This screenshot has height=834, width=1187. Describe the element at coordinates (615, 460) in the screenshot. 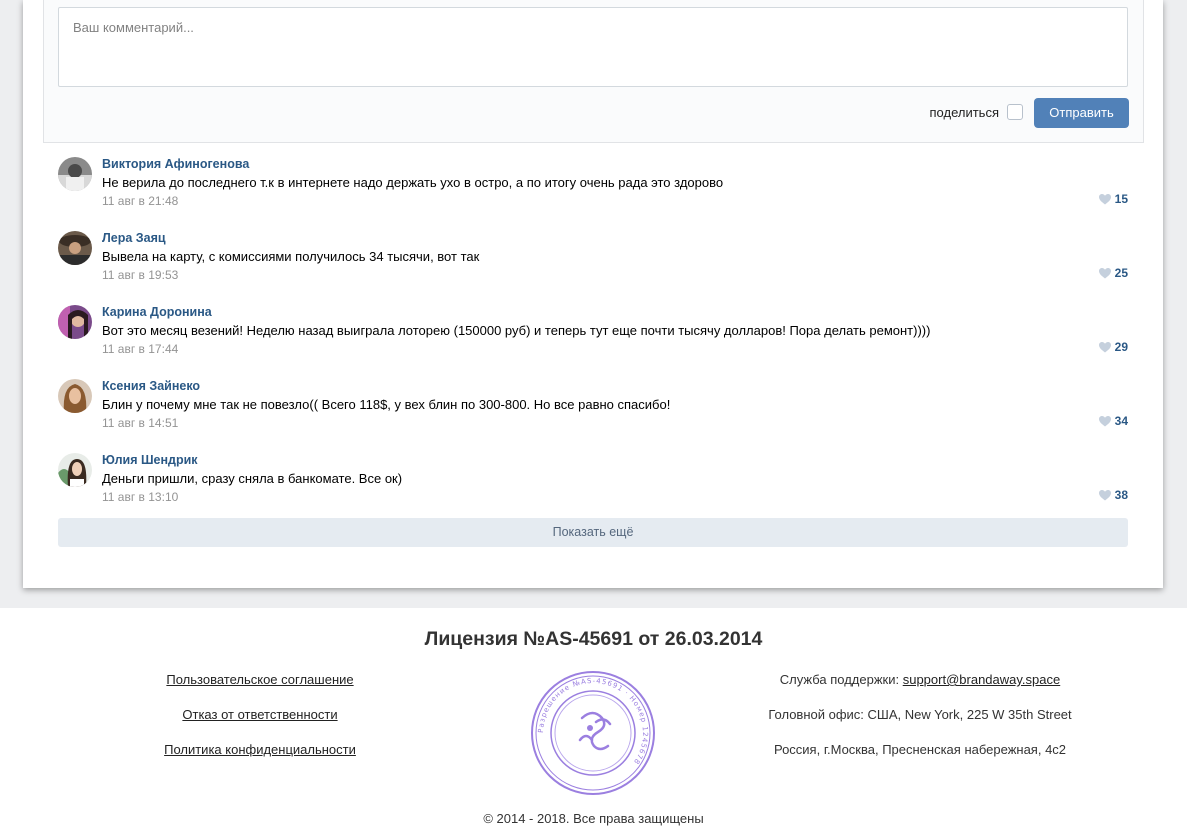

I see `comment-author: Юлия Шендрик` at that location.